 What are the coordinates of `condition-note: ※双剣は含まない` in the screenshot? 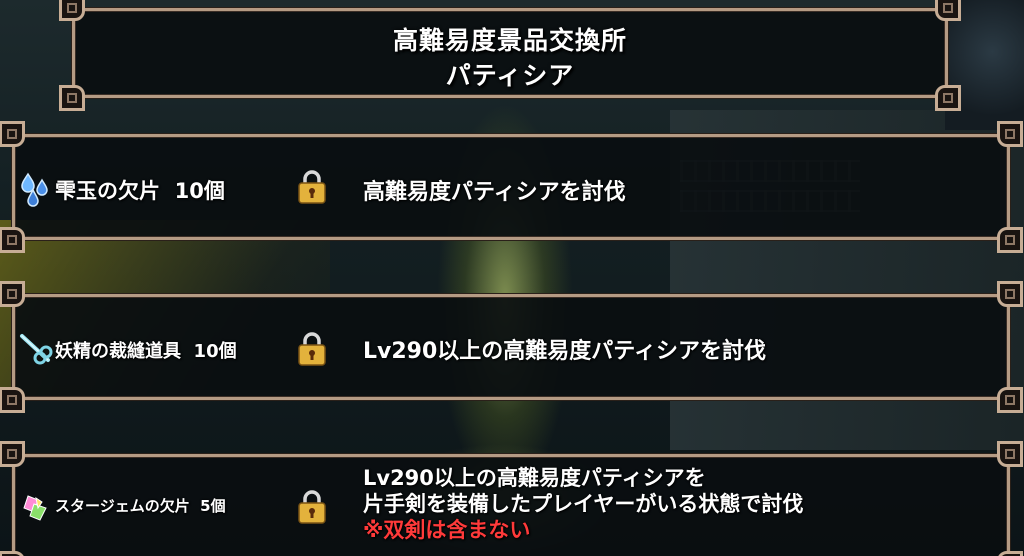 It's located at (447, 530).